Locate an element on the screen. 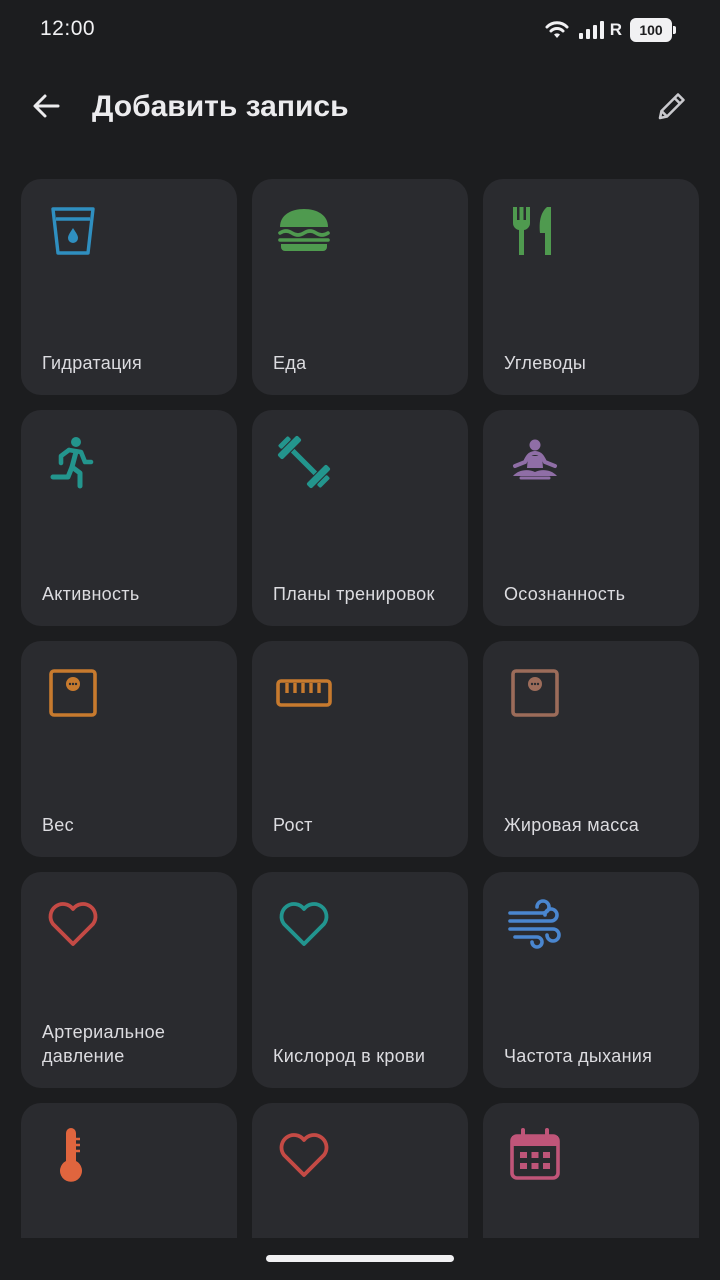 The height and width of the screenshot is (1280, 720). tile-respiratory-rate: Частота дыхания is located at coordinates (591, 980).